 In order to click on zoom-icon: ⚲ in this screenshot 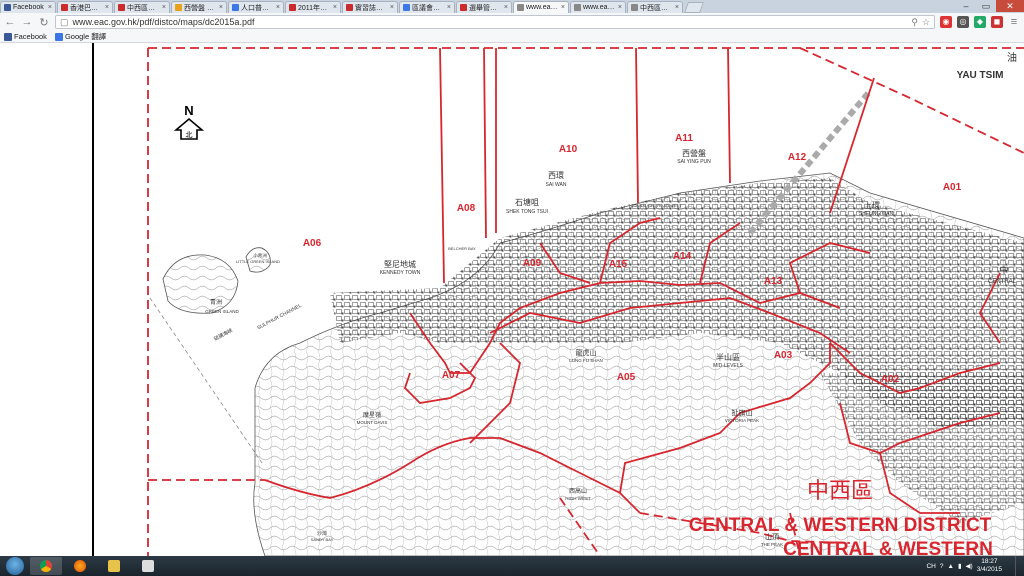, I will do `click(914, 22)`.